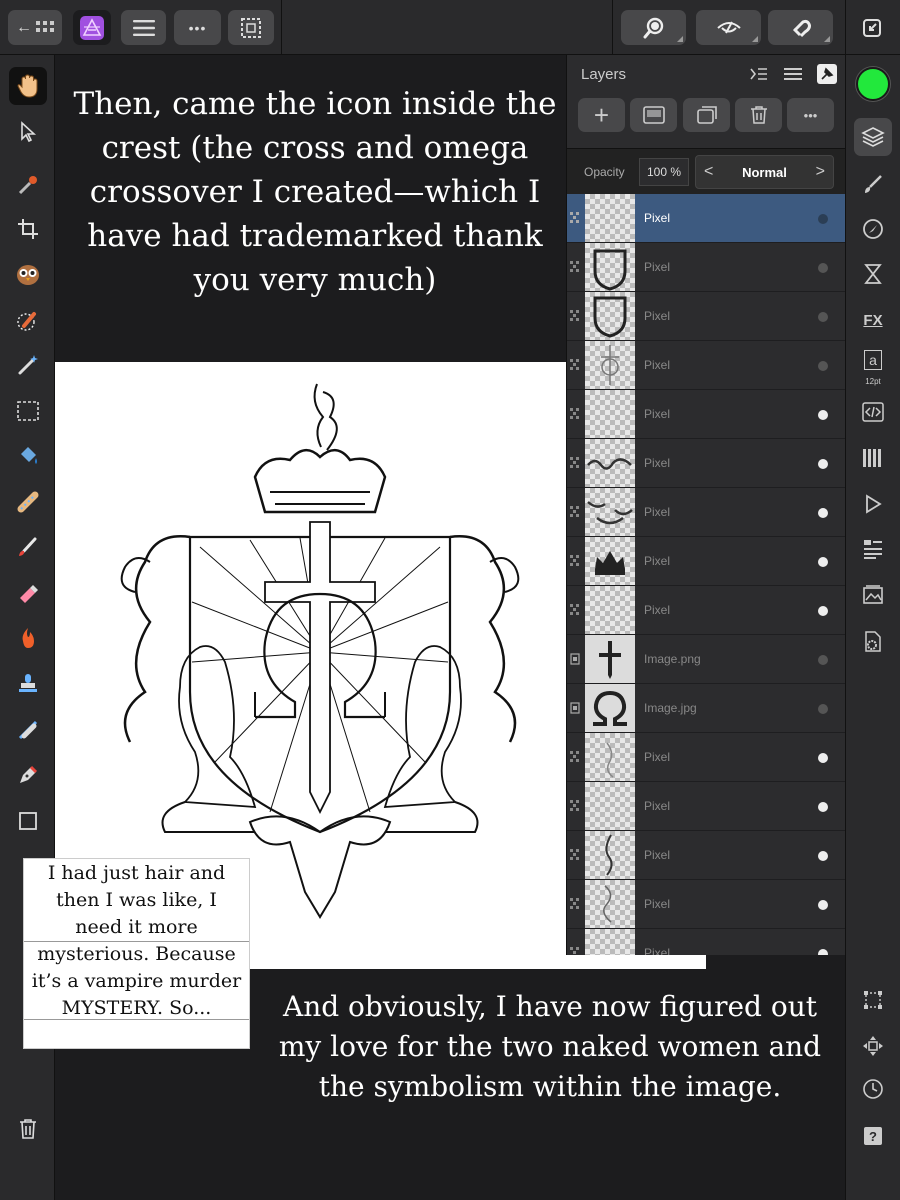 The height and width of the screenshot is (1200, 900). Describe the element at coordinates (873, 595) in the screenshot. I see `stock-studio-button` at that location.